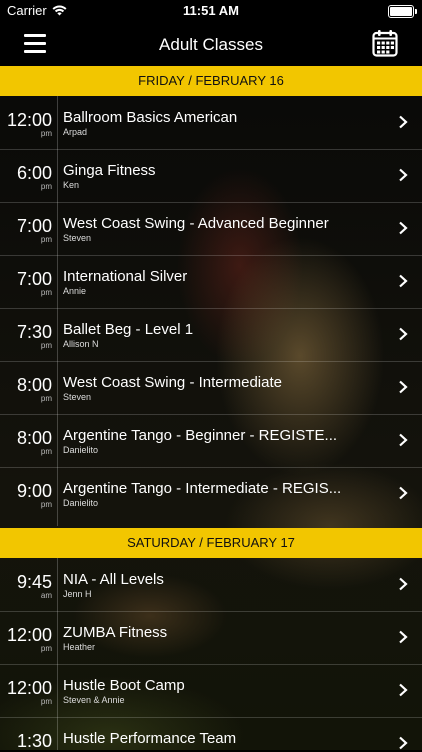 The height and width of the screenshot is (752, 422). Describe the element at coordinates (115, 632) in the screenshot. I see `class-name: ZUMBA Fitness` at that location.